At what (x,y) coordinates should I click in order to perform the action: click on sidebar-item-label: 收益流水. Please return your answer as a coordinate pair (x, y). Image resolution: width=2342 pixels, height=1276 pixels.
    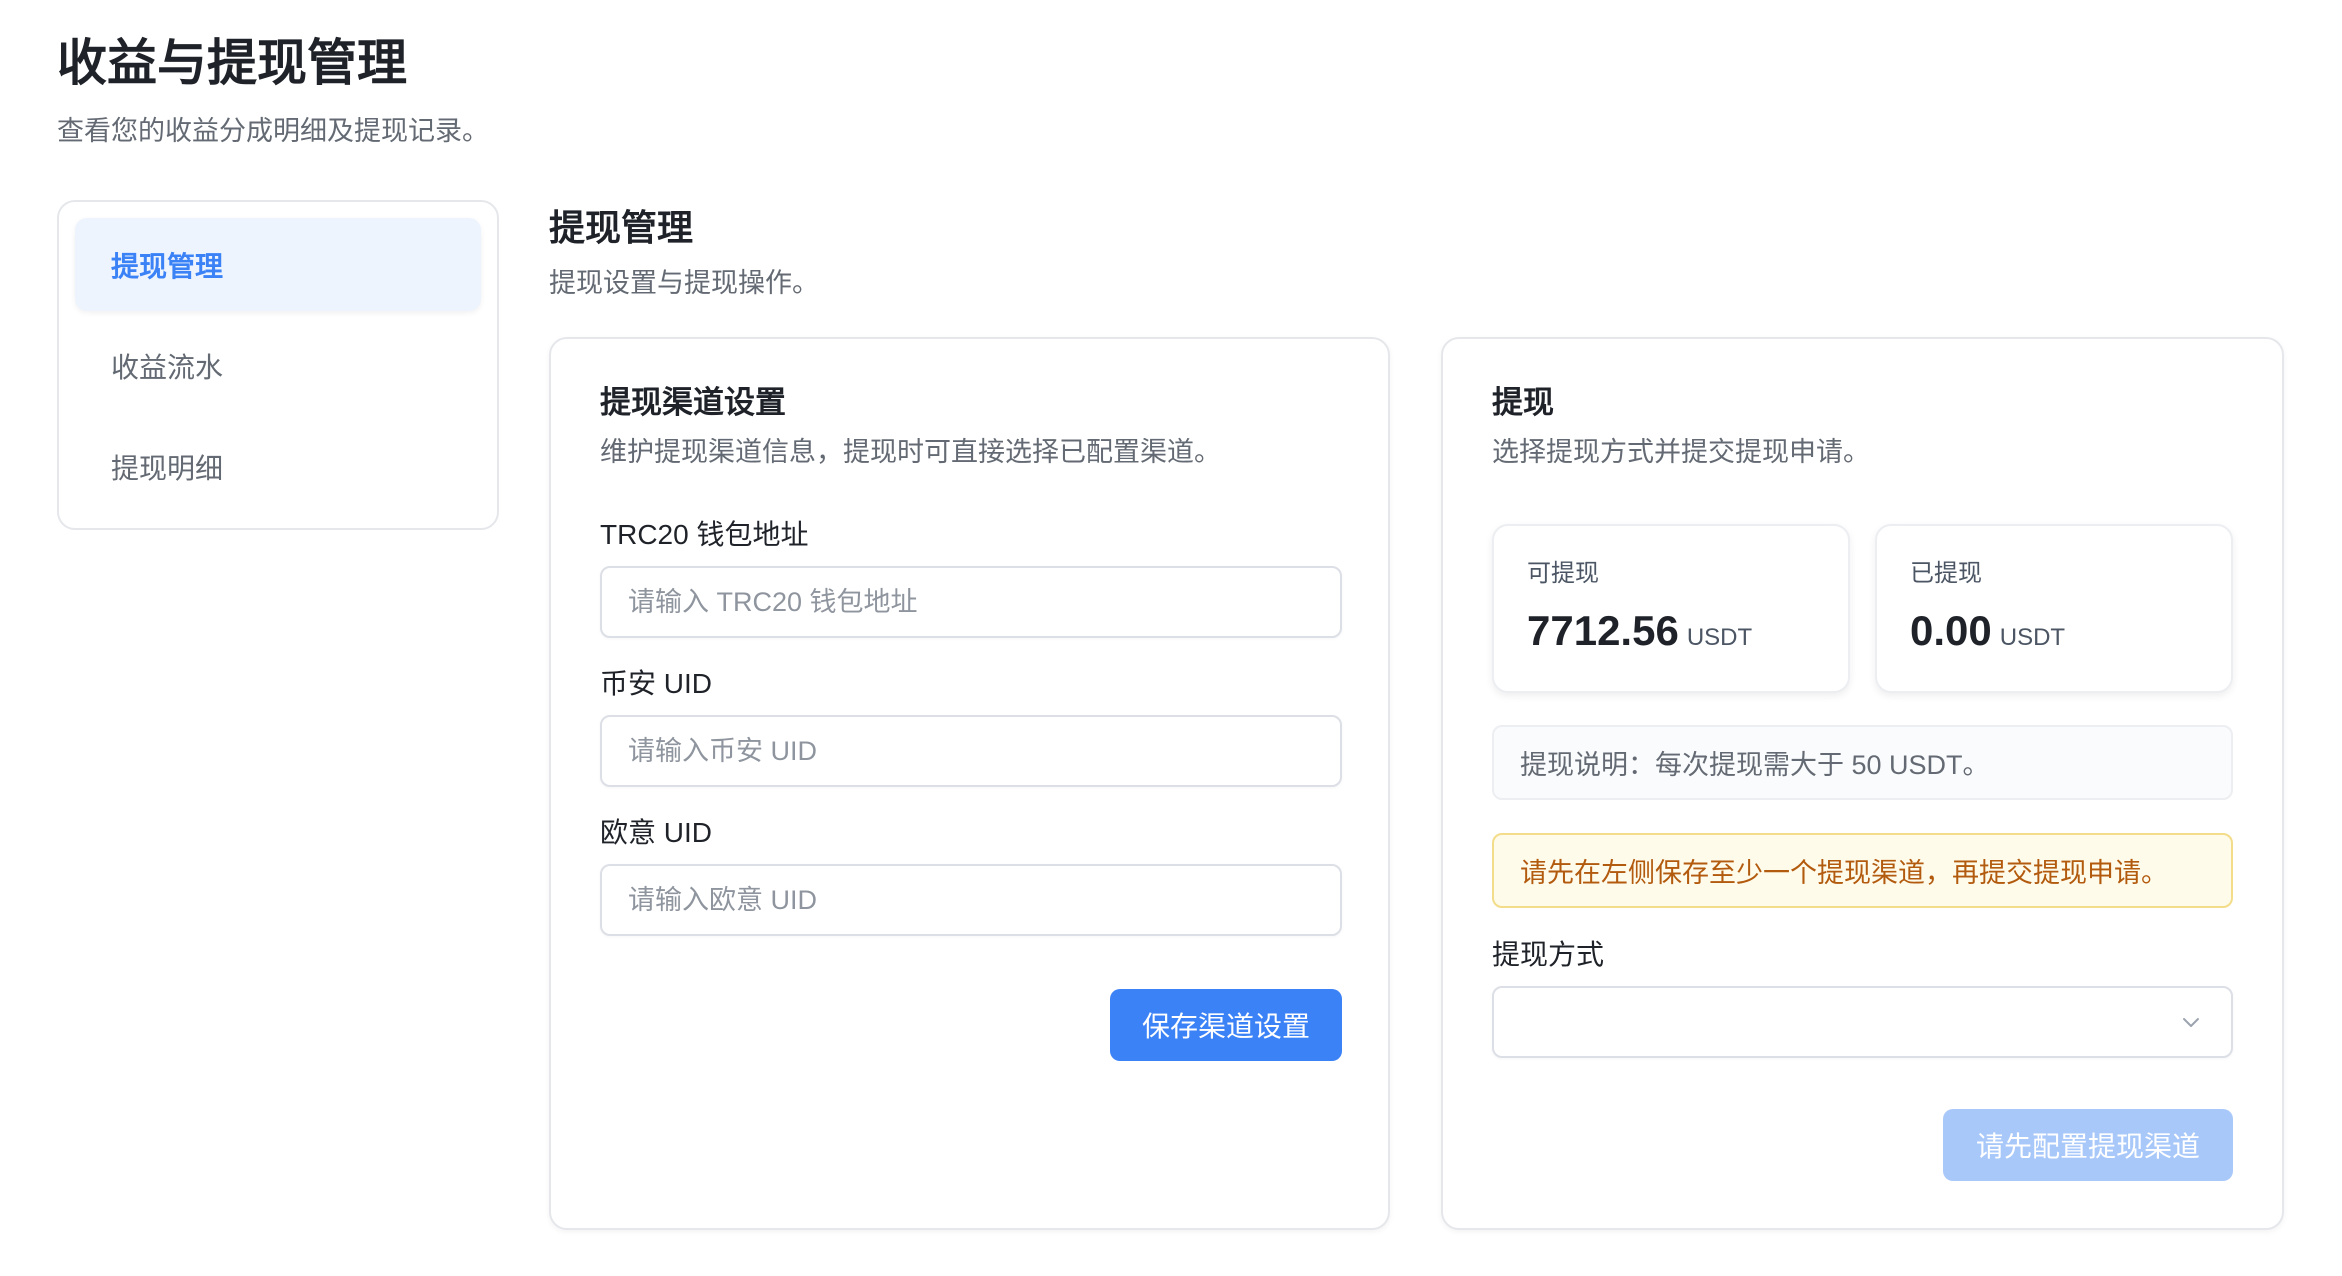
    Looking at the image, I should click on (167, 367).